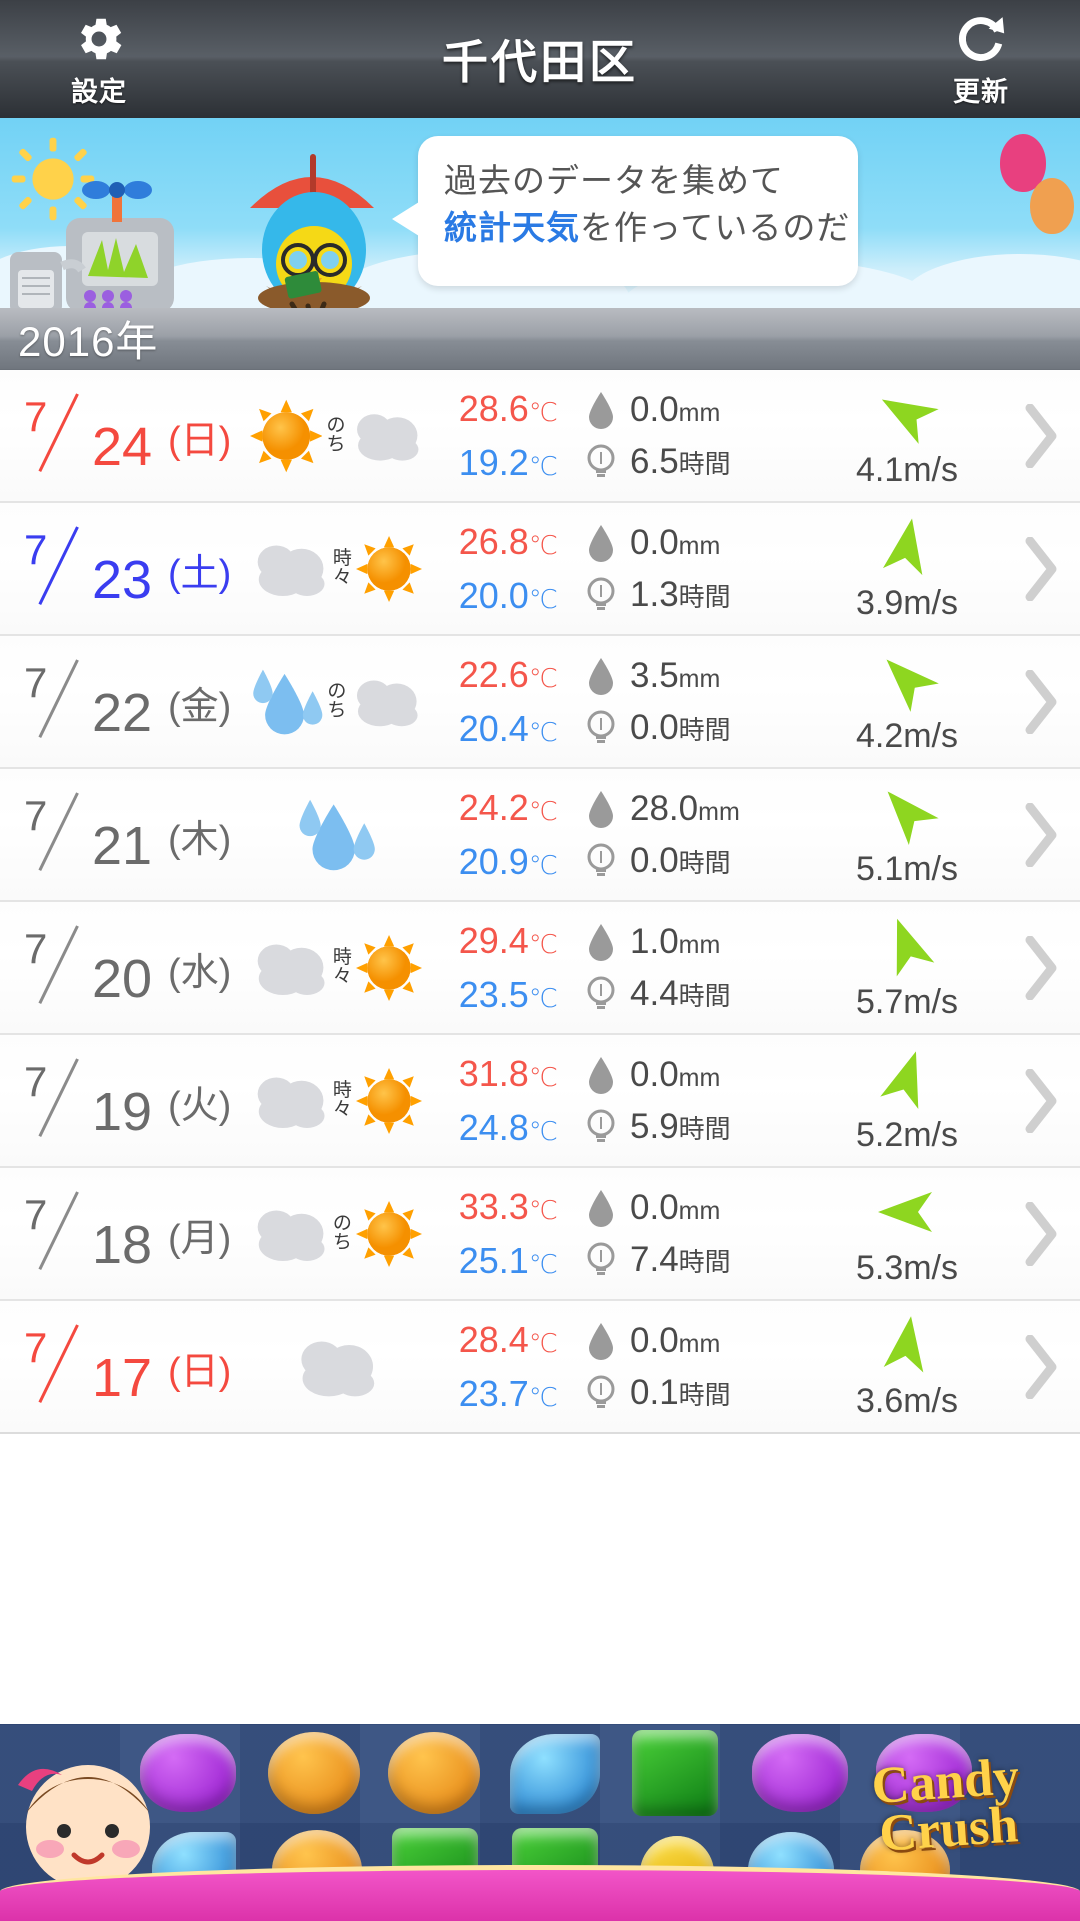 This screenshot has width=1080, height=1921. What do you see at coordinates (654, 461) in the screenshot?
I see `sunshine-value: 6.5` at bounding box center [654, 461].